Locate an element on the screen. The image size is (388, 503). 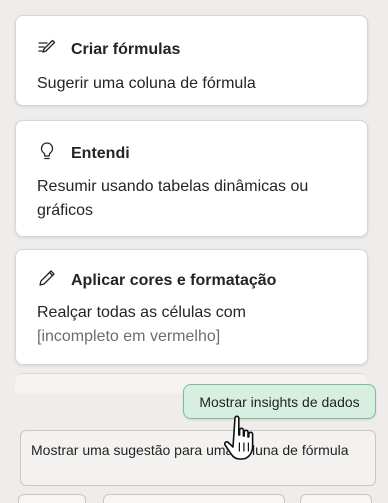
card-header: Aplicar cores e formatação is located at coordinates (156, 280).